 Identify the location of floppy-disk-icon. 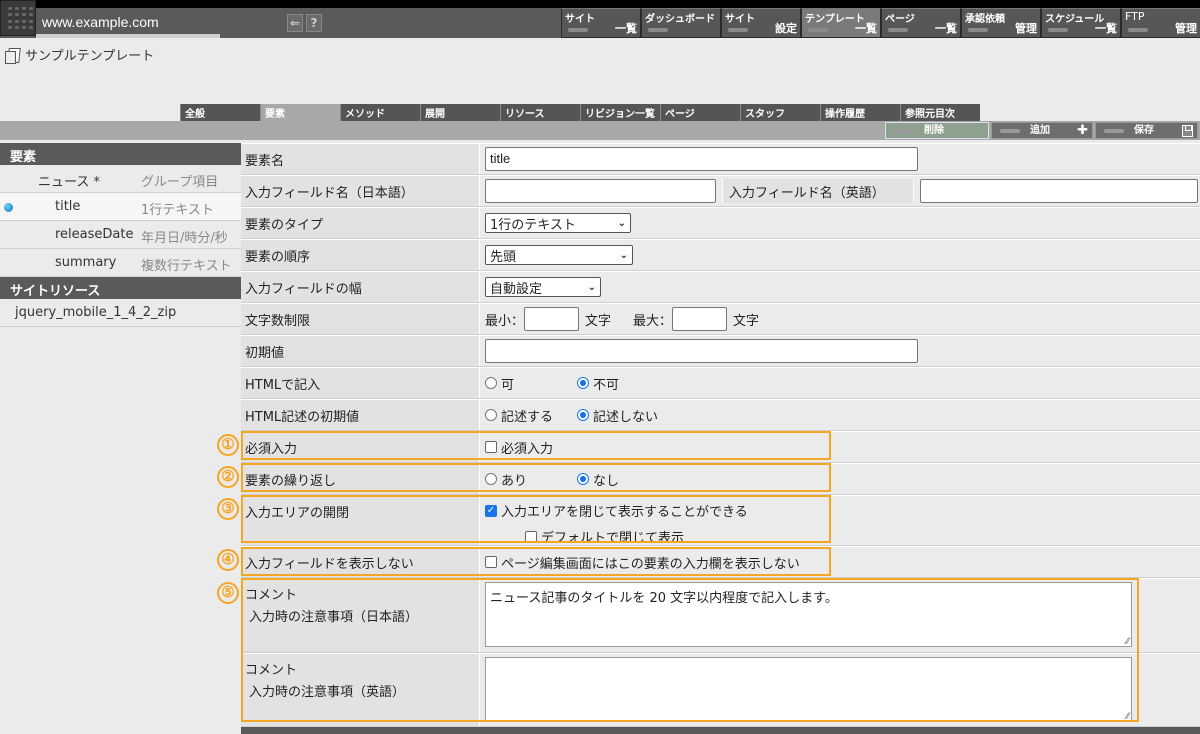
(1187, 131).